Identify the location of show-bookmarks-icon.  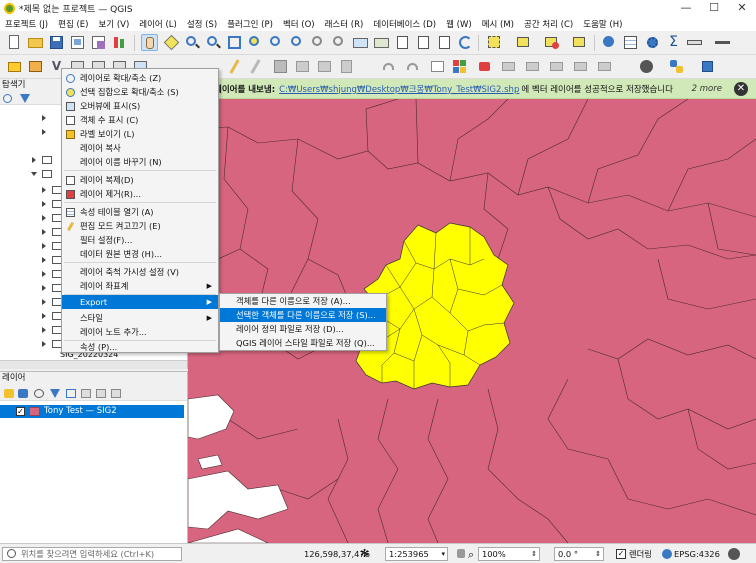
(444, 42).